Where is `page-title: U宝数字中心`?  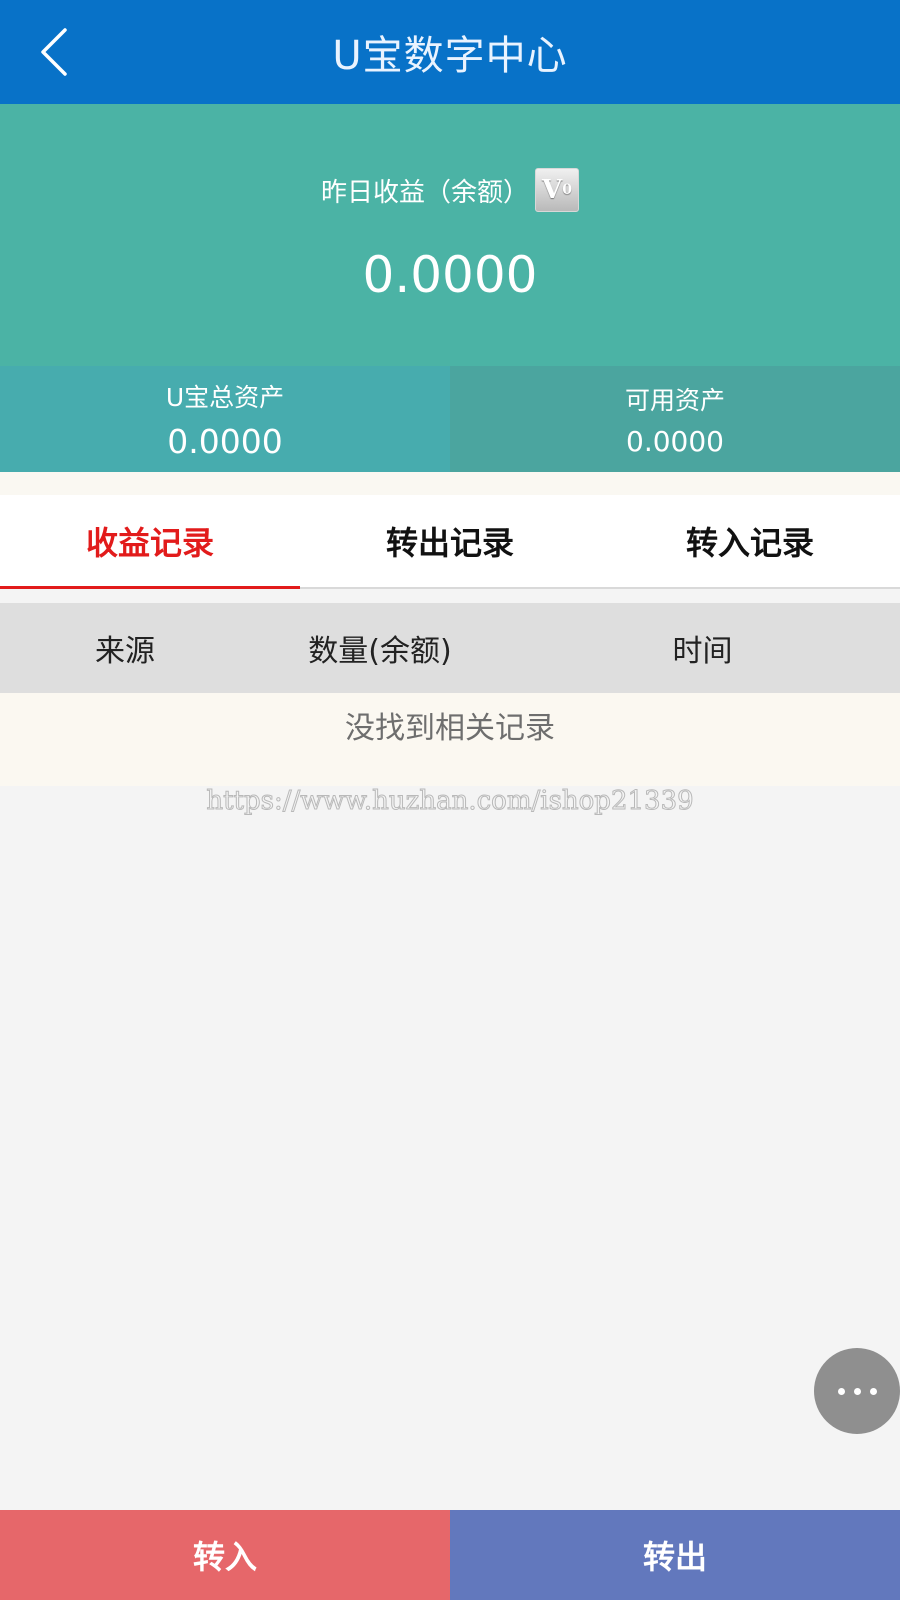
page-title: U宝数字中心 is located at coordinates (450, 56).